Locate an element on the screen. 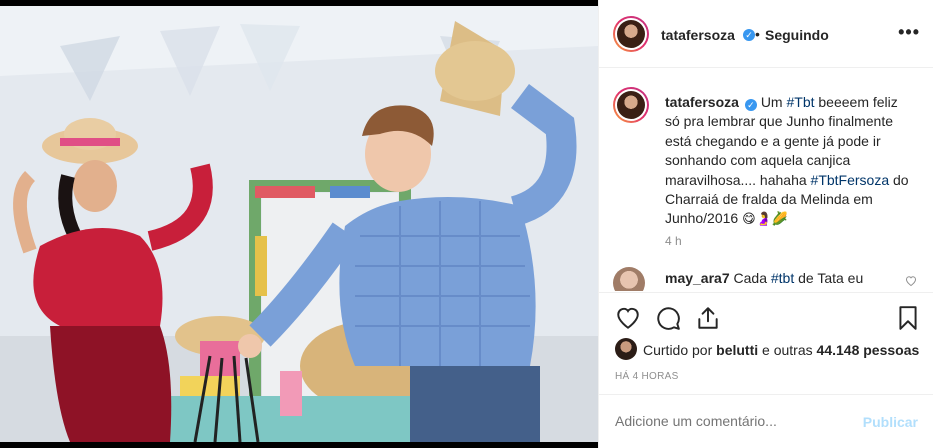 The width and height of the screenshot is (933, 448). author-username: tatafersoza is located at coordinates (698, 35).